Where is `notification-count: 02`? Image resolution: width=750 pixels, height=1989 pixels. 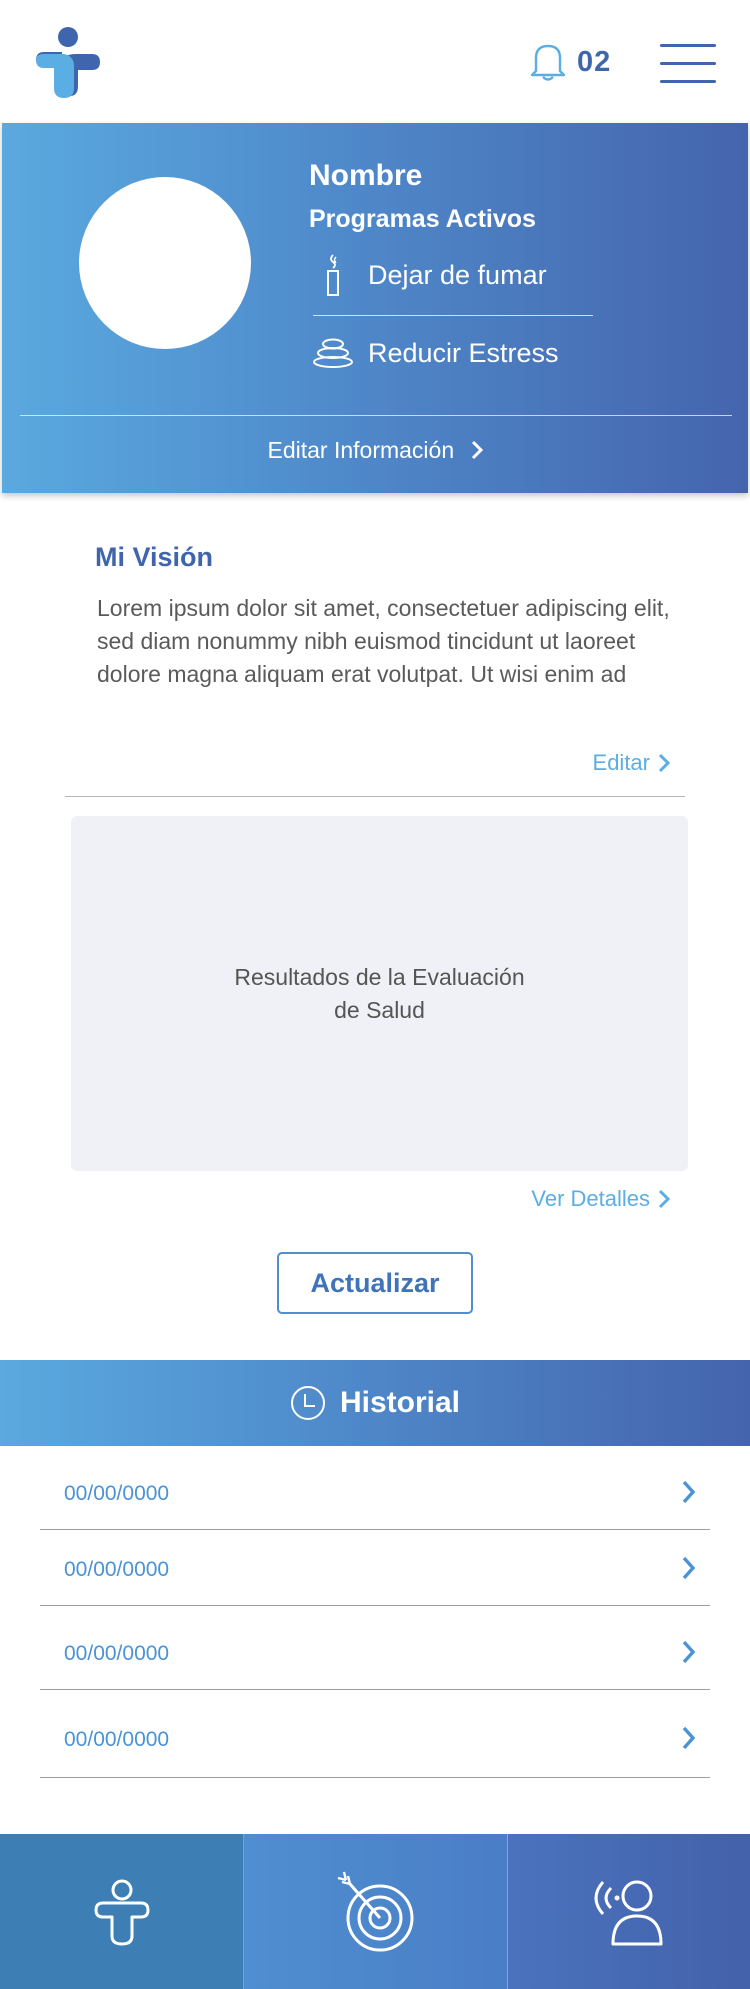
notification-count: 02 is located at coordinates (594, 62).